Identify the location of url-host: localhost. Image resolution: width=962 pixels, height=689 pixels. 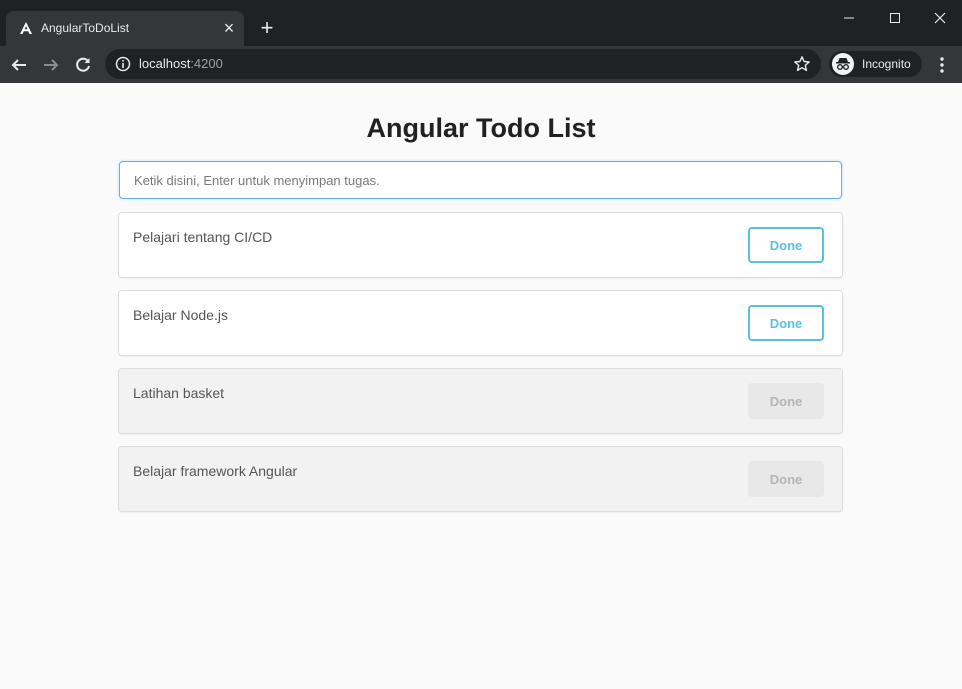
(165, 63).